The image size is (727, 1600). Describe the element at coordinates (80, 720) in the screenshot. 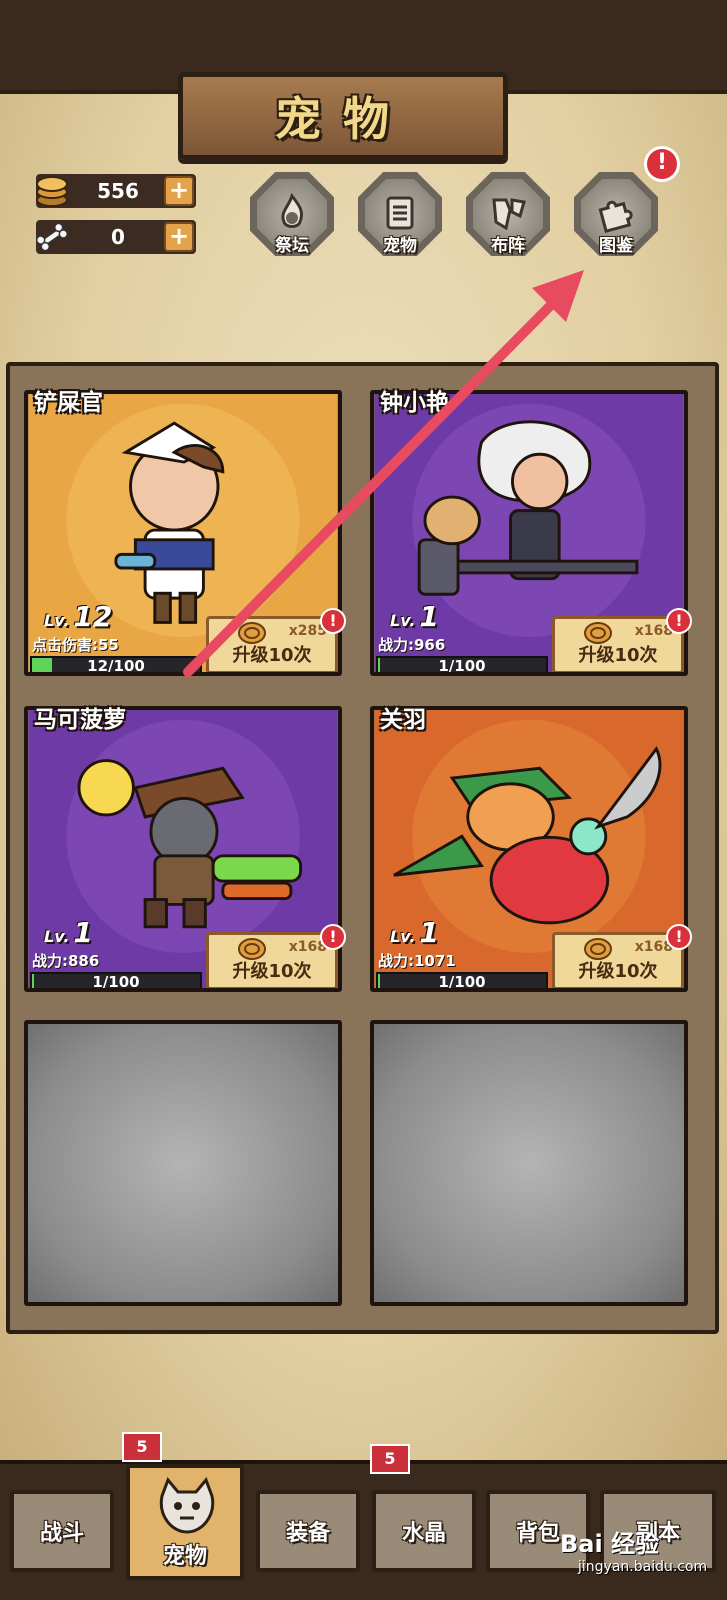

I see `pet-name: 马可菠萝` at that location.